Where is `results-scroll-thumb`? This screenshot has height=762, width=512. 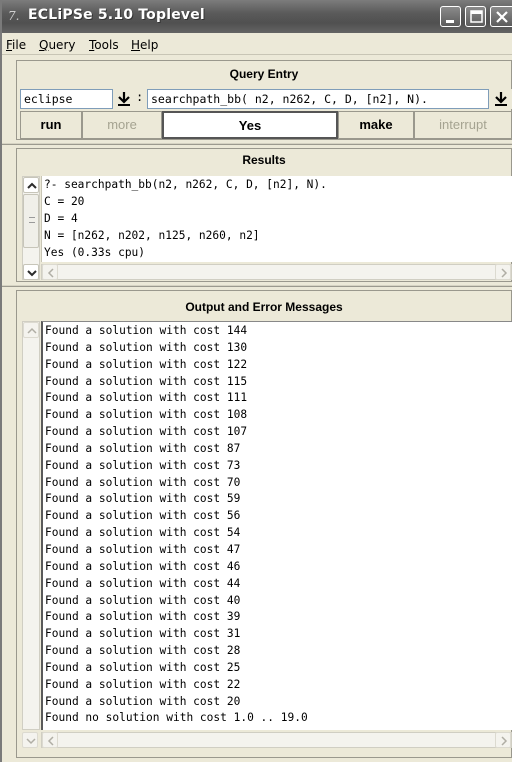
results-scroll-thumb is located at coordinates (31, 221).